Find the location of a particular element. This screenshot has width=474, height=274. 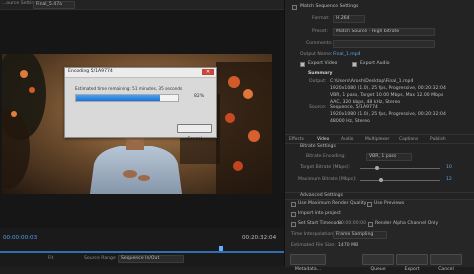

target-bitrate-slider is located at coordinates (400, 168).